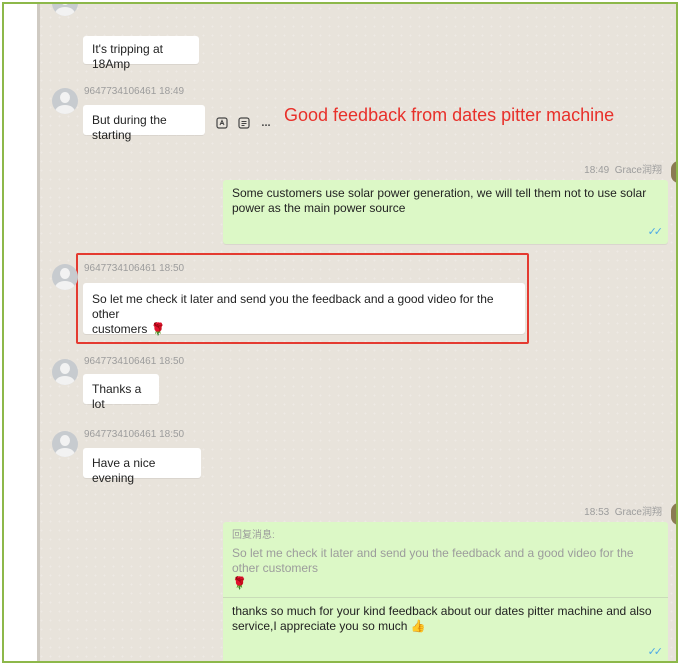 Image resolution: width=683 pixels, height=667 pixels. I want to click on quote-divider, so click(445, 597).